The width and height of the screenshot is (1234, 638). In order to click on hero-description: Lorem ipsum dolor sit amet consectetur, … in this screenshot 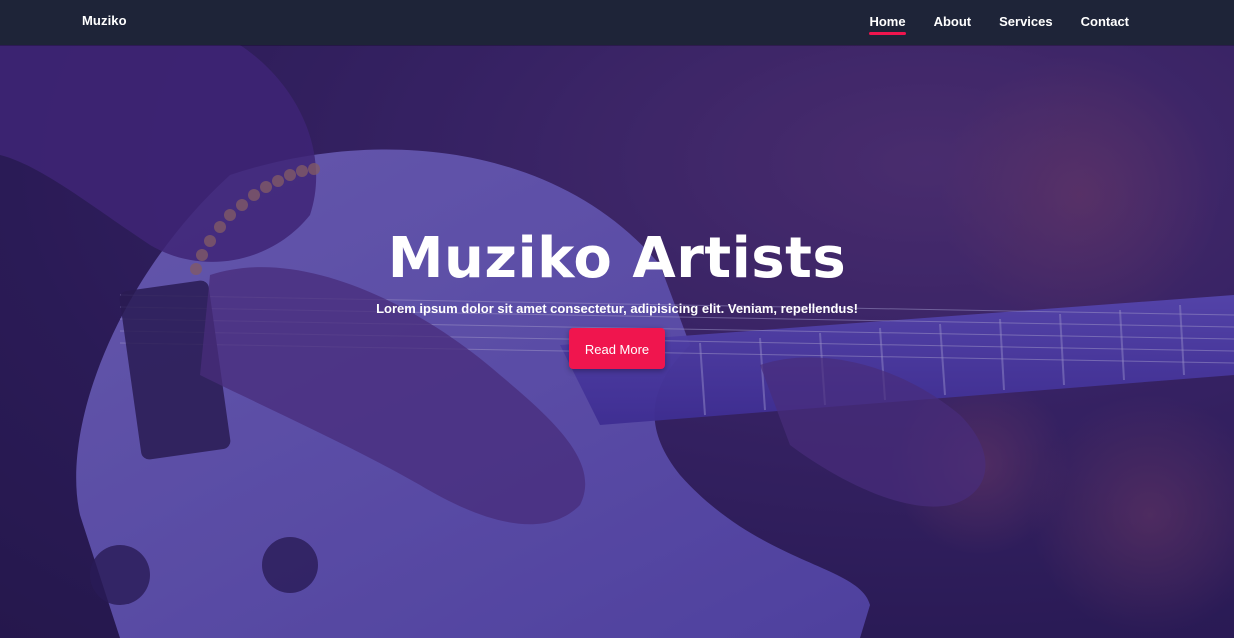, I will do `click(617, 308)`.